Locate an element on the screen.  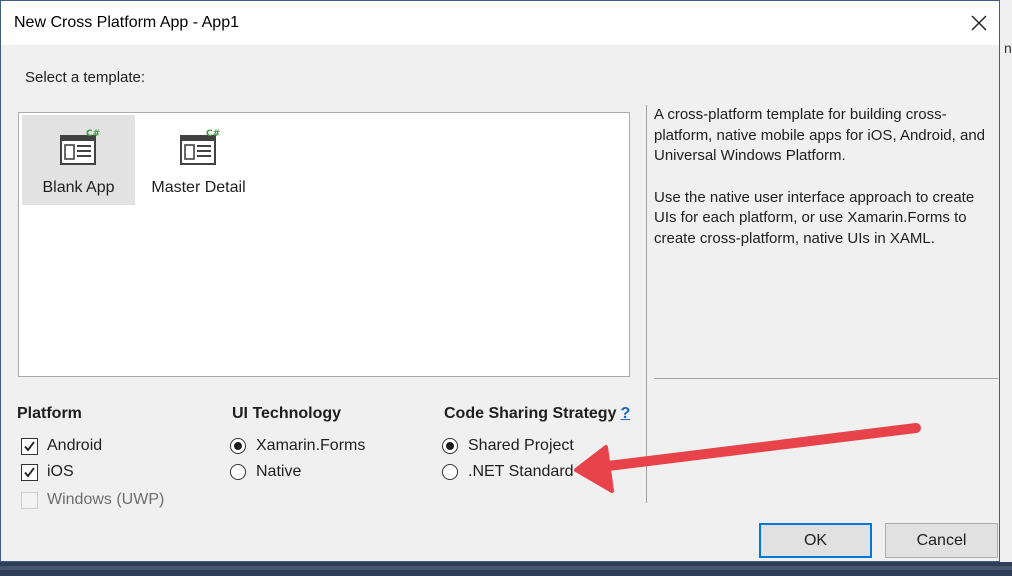
close-button is located at coordinates (979, 23).